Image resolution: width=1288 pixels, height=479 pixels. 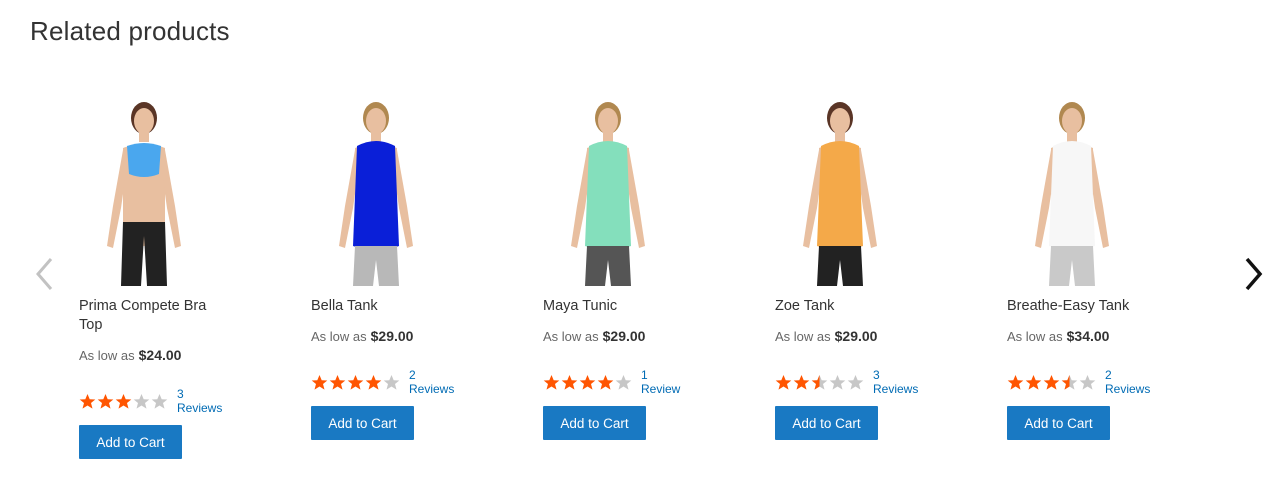 I want to click on product-price: As low as $24.00, so click(x=130, y=355).